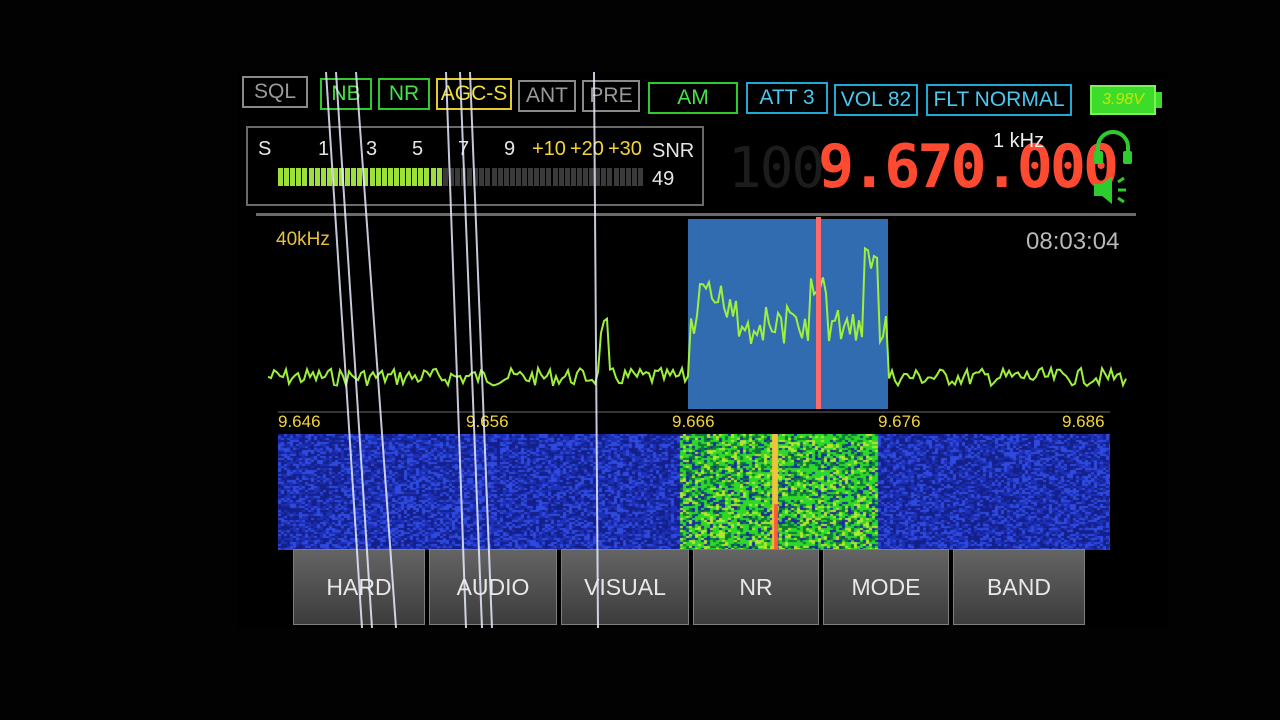  I want to click on axis-tick-label: 9.646, so click(299, 421).